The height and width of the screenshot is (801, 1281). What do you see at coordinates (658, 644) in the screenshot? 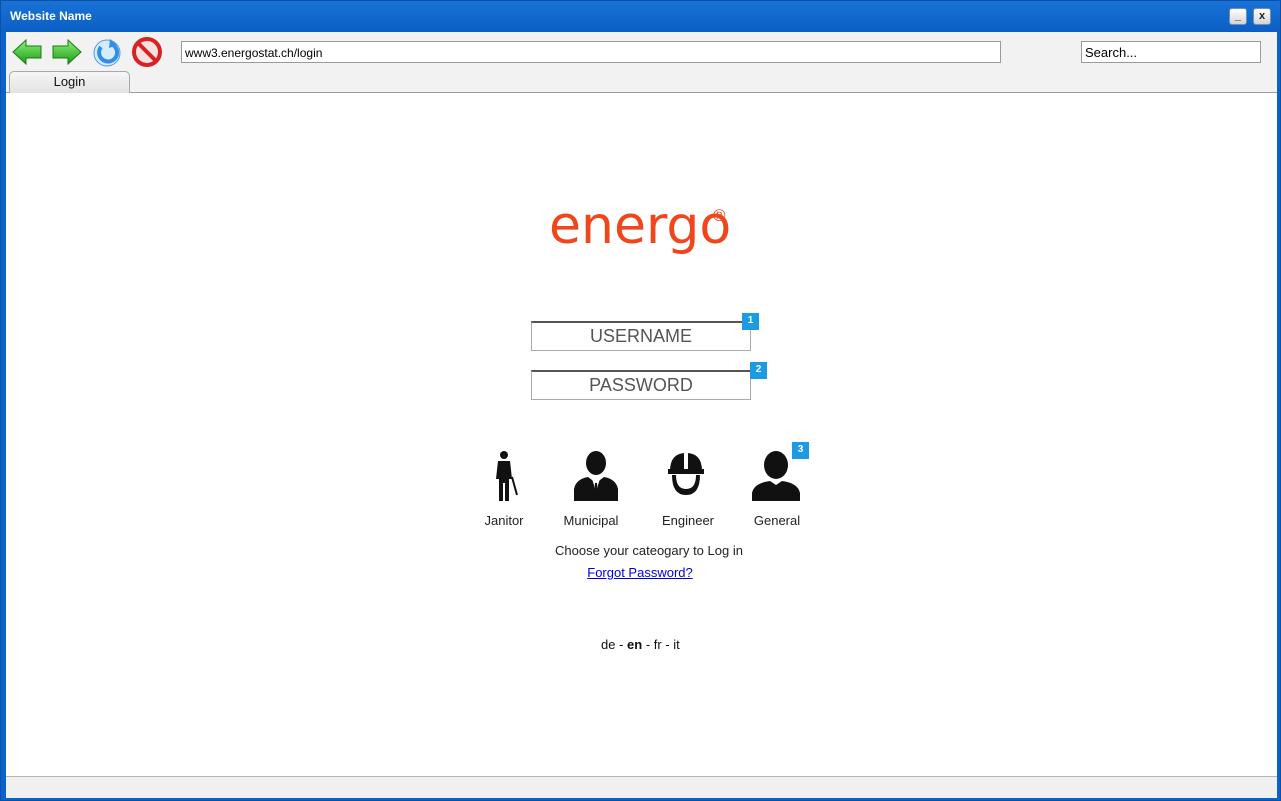
I see `lang-fr-link: fr` at bounding box center [658, 644].